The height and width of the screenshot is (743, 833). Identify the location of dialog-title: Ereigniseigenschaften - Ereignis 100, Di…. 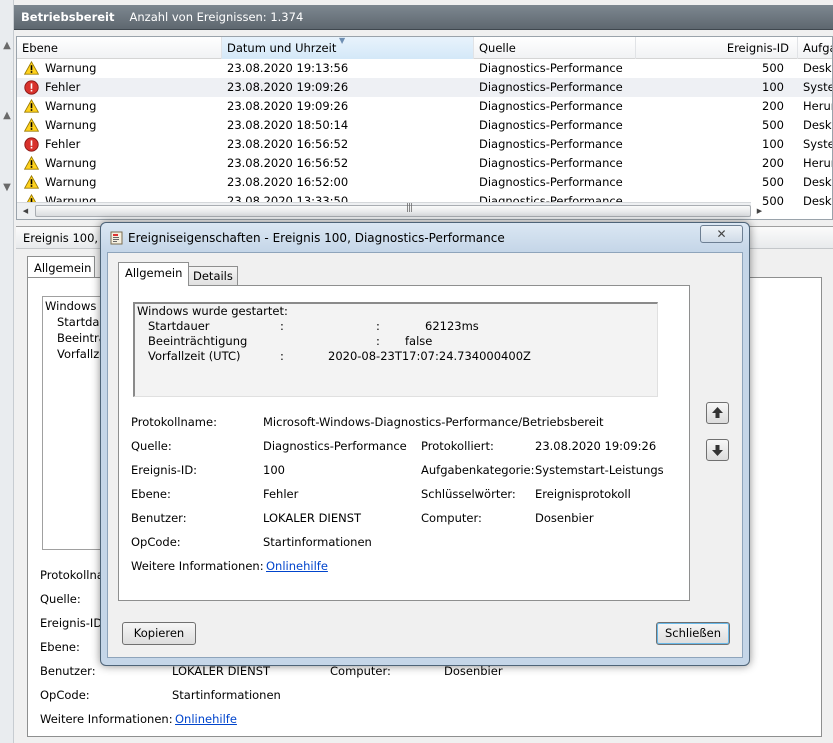
(316, 238).